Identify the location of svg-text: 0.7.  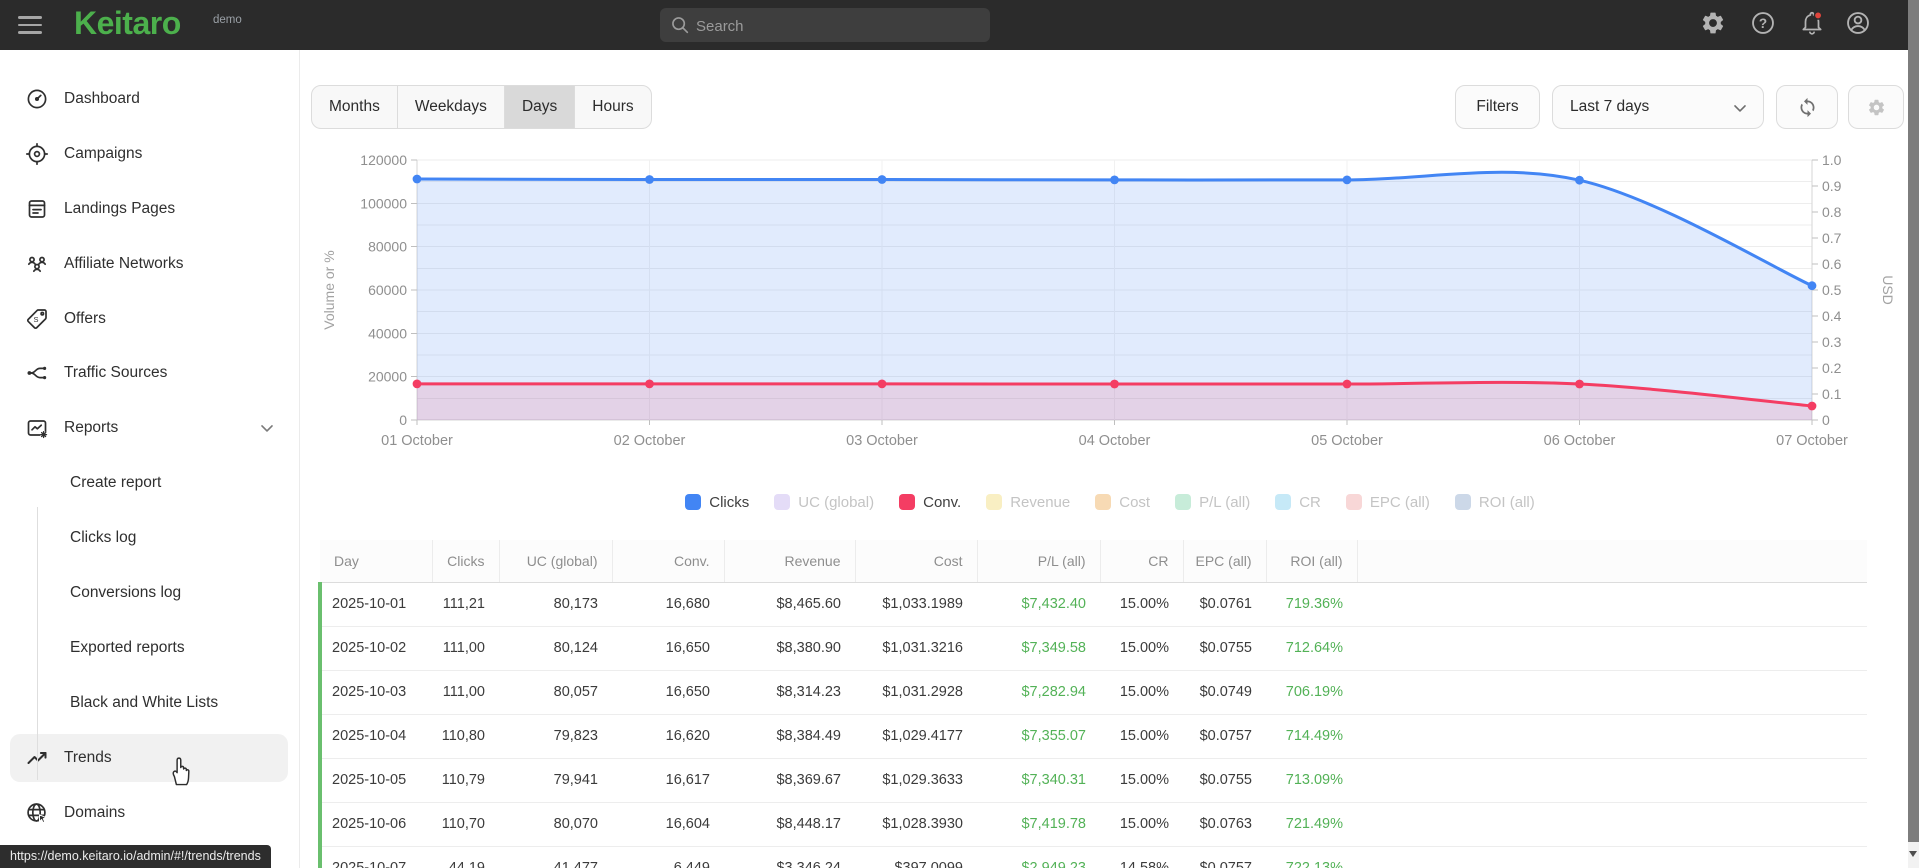
(1832, 238).